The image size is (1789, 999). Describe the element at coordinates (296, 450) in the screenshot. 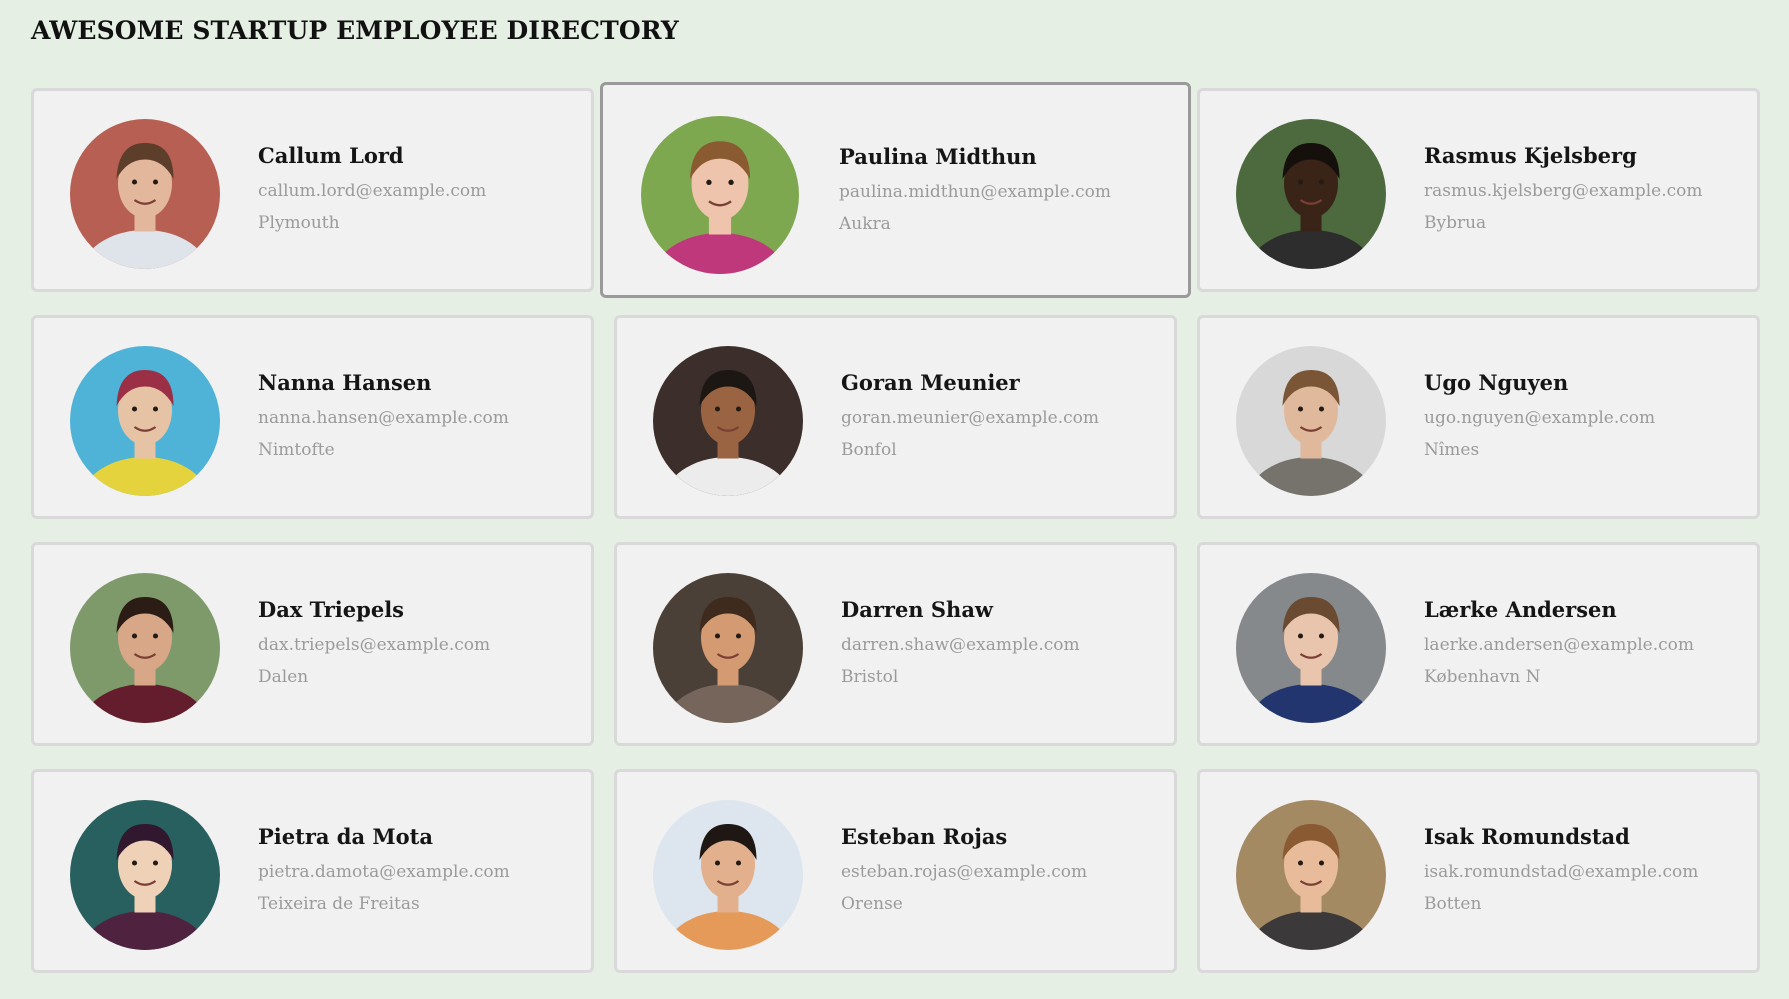

I see `employee-city: Nimtofte` at that location.